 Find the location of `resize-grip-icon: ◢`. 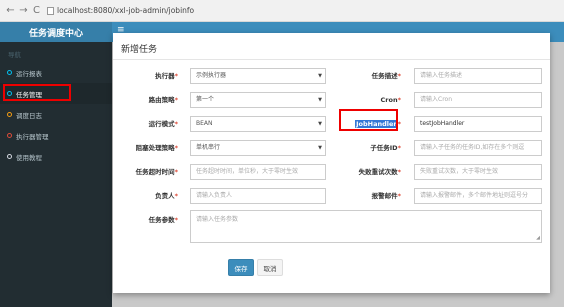

resize-grip-icon: ◢ is located at coordinates (538, 238).